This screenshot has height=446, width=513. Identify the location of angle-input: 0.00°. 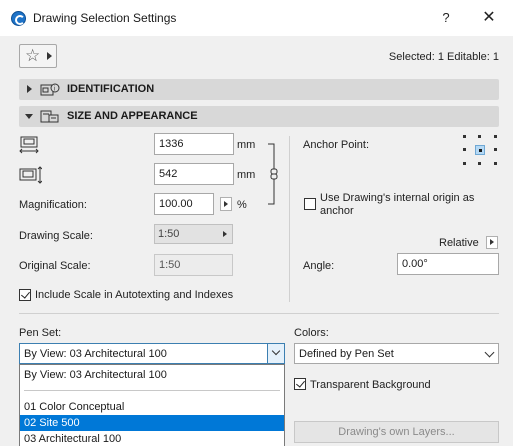
(448, 264).